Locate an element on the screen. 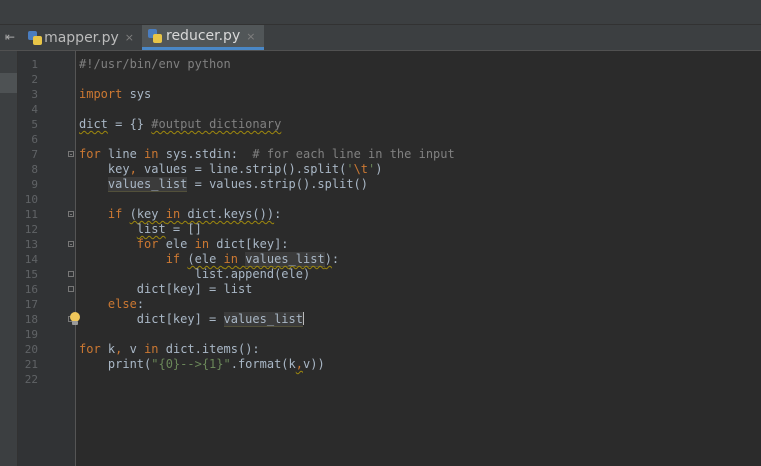  tab-label: reducer.py is located at coordinates (203, 36).